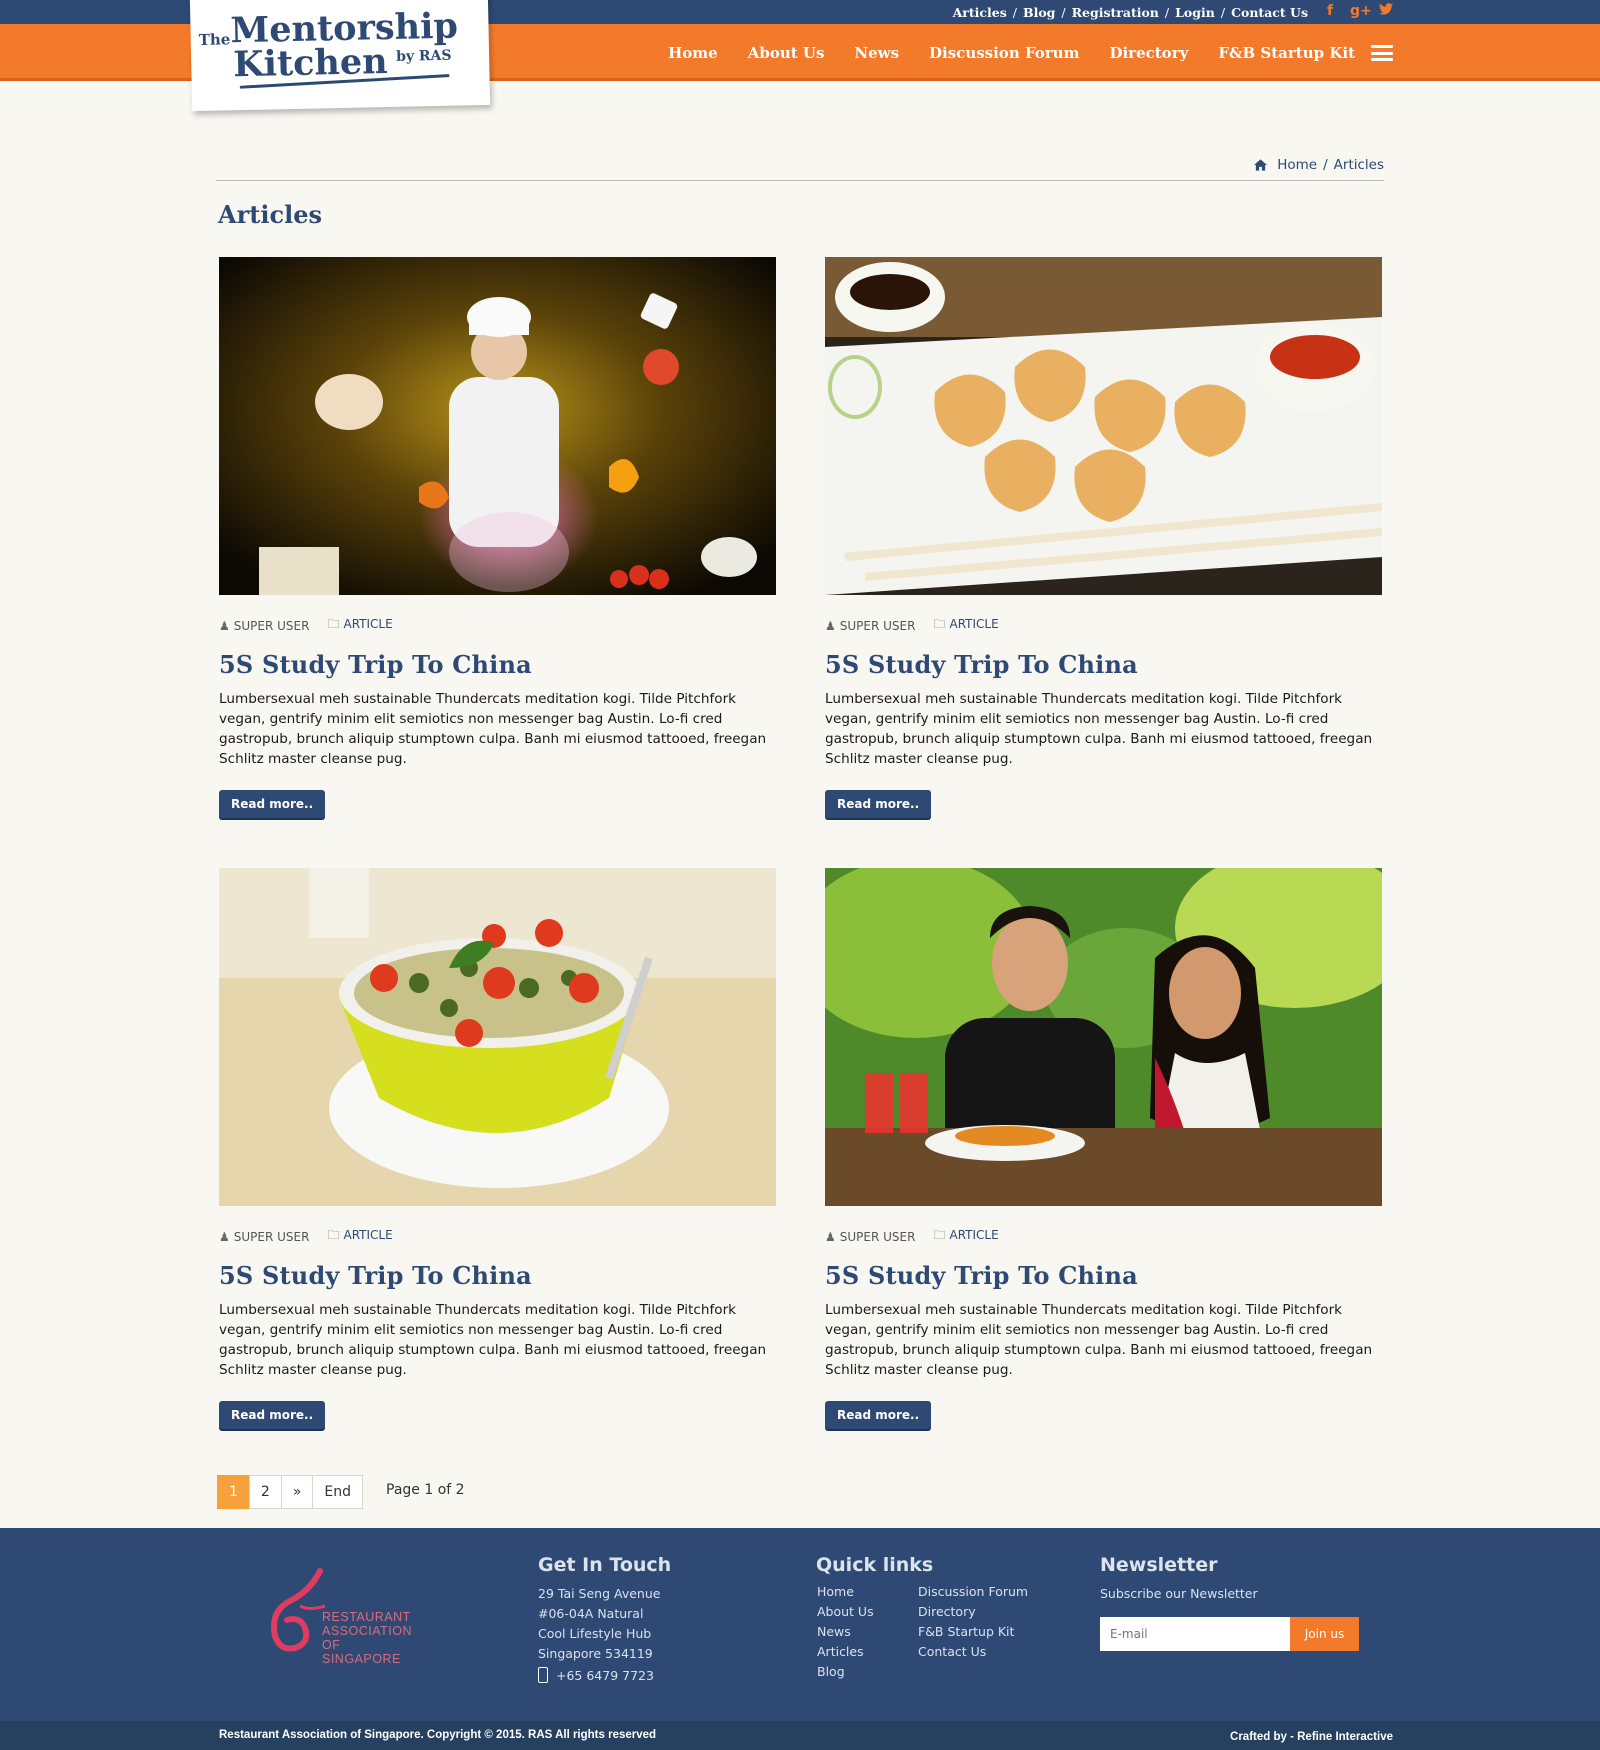 This screenshot has width=1600, height=1750. I want to click on article-image-couple, so click(1103, 1037).